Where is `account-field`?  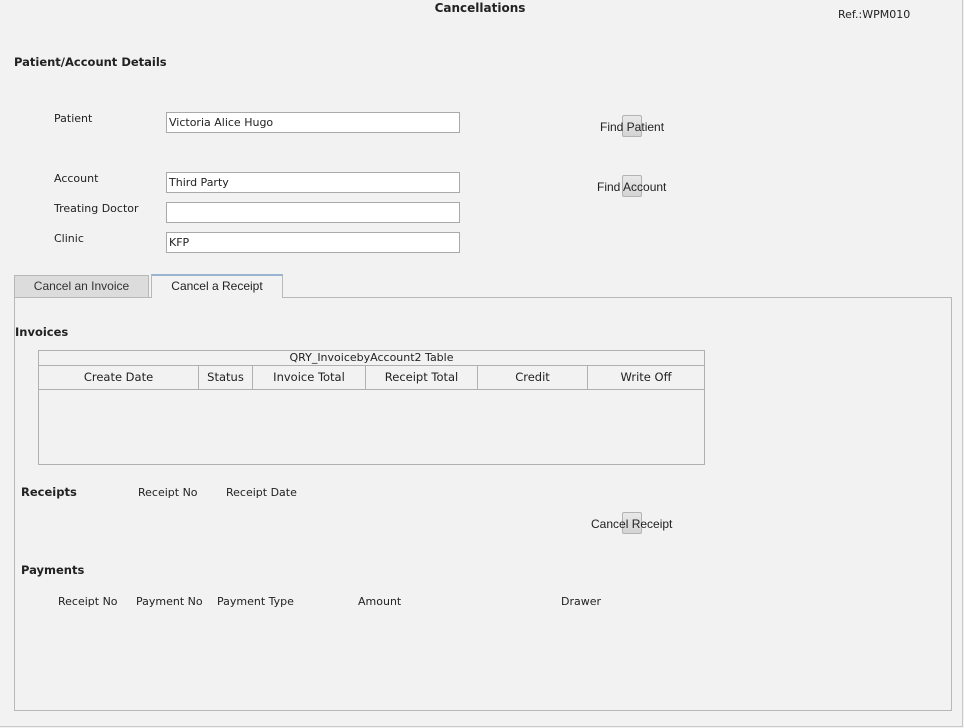
account-field is located at coordinates (313, 182).